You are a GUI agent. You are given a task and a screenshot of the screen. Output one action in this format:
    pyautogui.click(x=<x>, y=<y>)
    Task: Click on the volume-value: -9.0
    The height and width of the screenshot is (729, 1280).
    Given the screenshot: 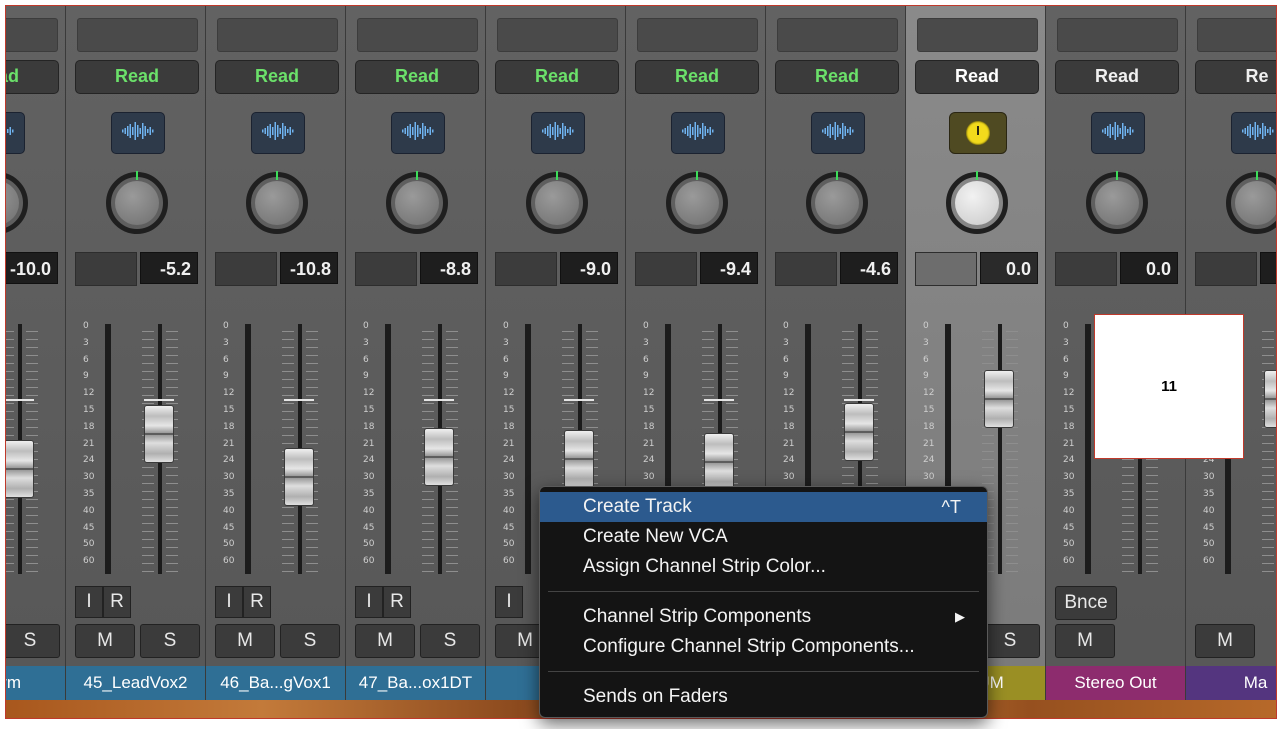 What is the action you would take?
    pyautogui.click(x=589, y=268)
    